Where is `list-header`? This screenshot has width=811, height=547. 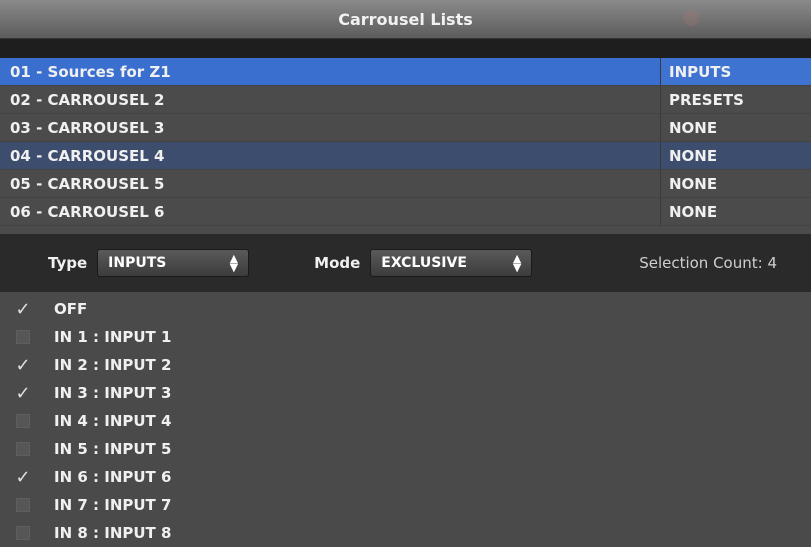
list-header is located at coordinates (405, 48).